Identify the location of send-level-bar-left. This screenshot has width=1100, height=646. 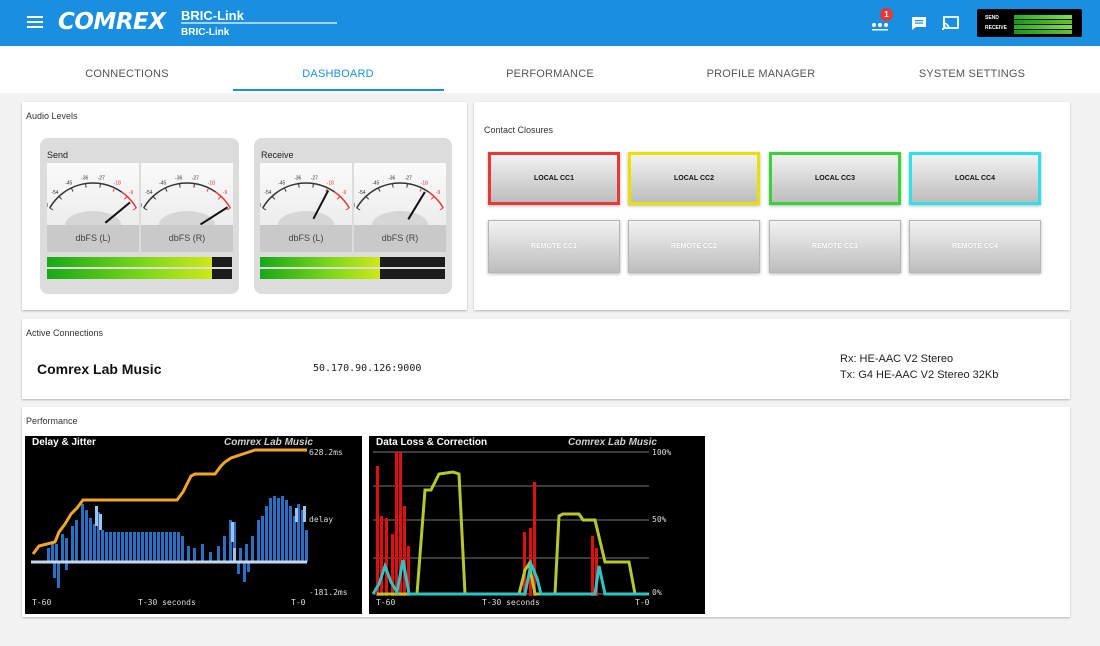
(139, 262).